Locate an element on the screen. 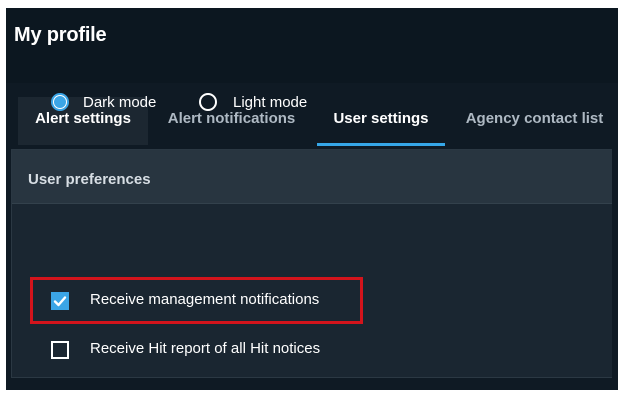  hit-report-label: Receive Hit report of all Hit notices is located at coordinates (205, 348).